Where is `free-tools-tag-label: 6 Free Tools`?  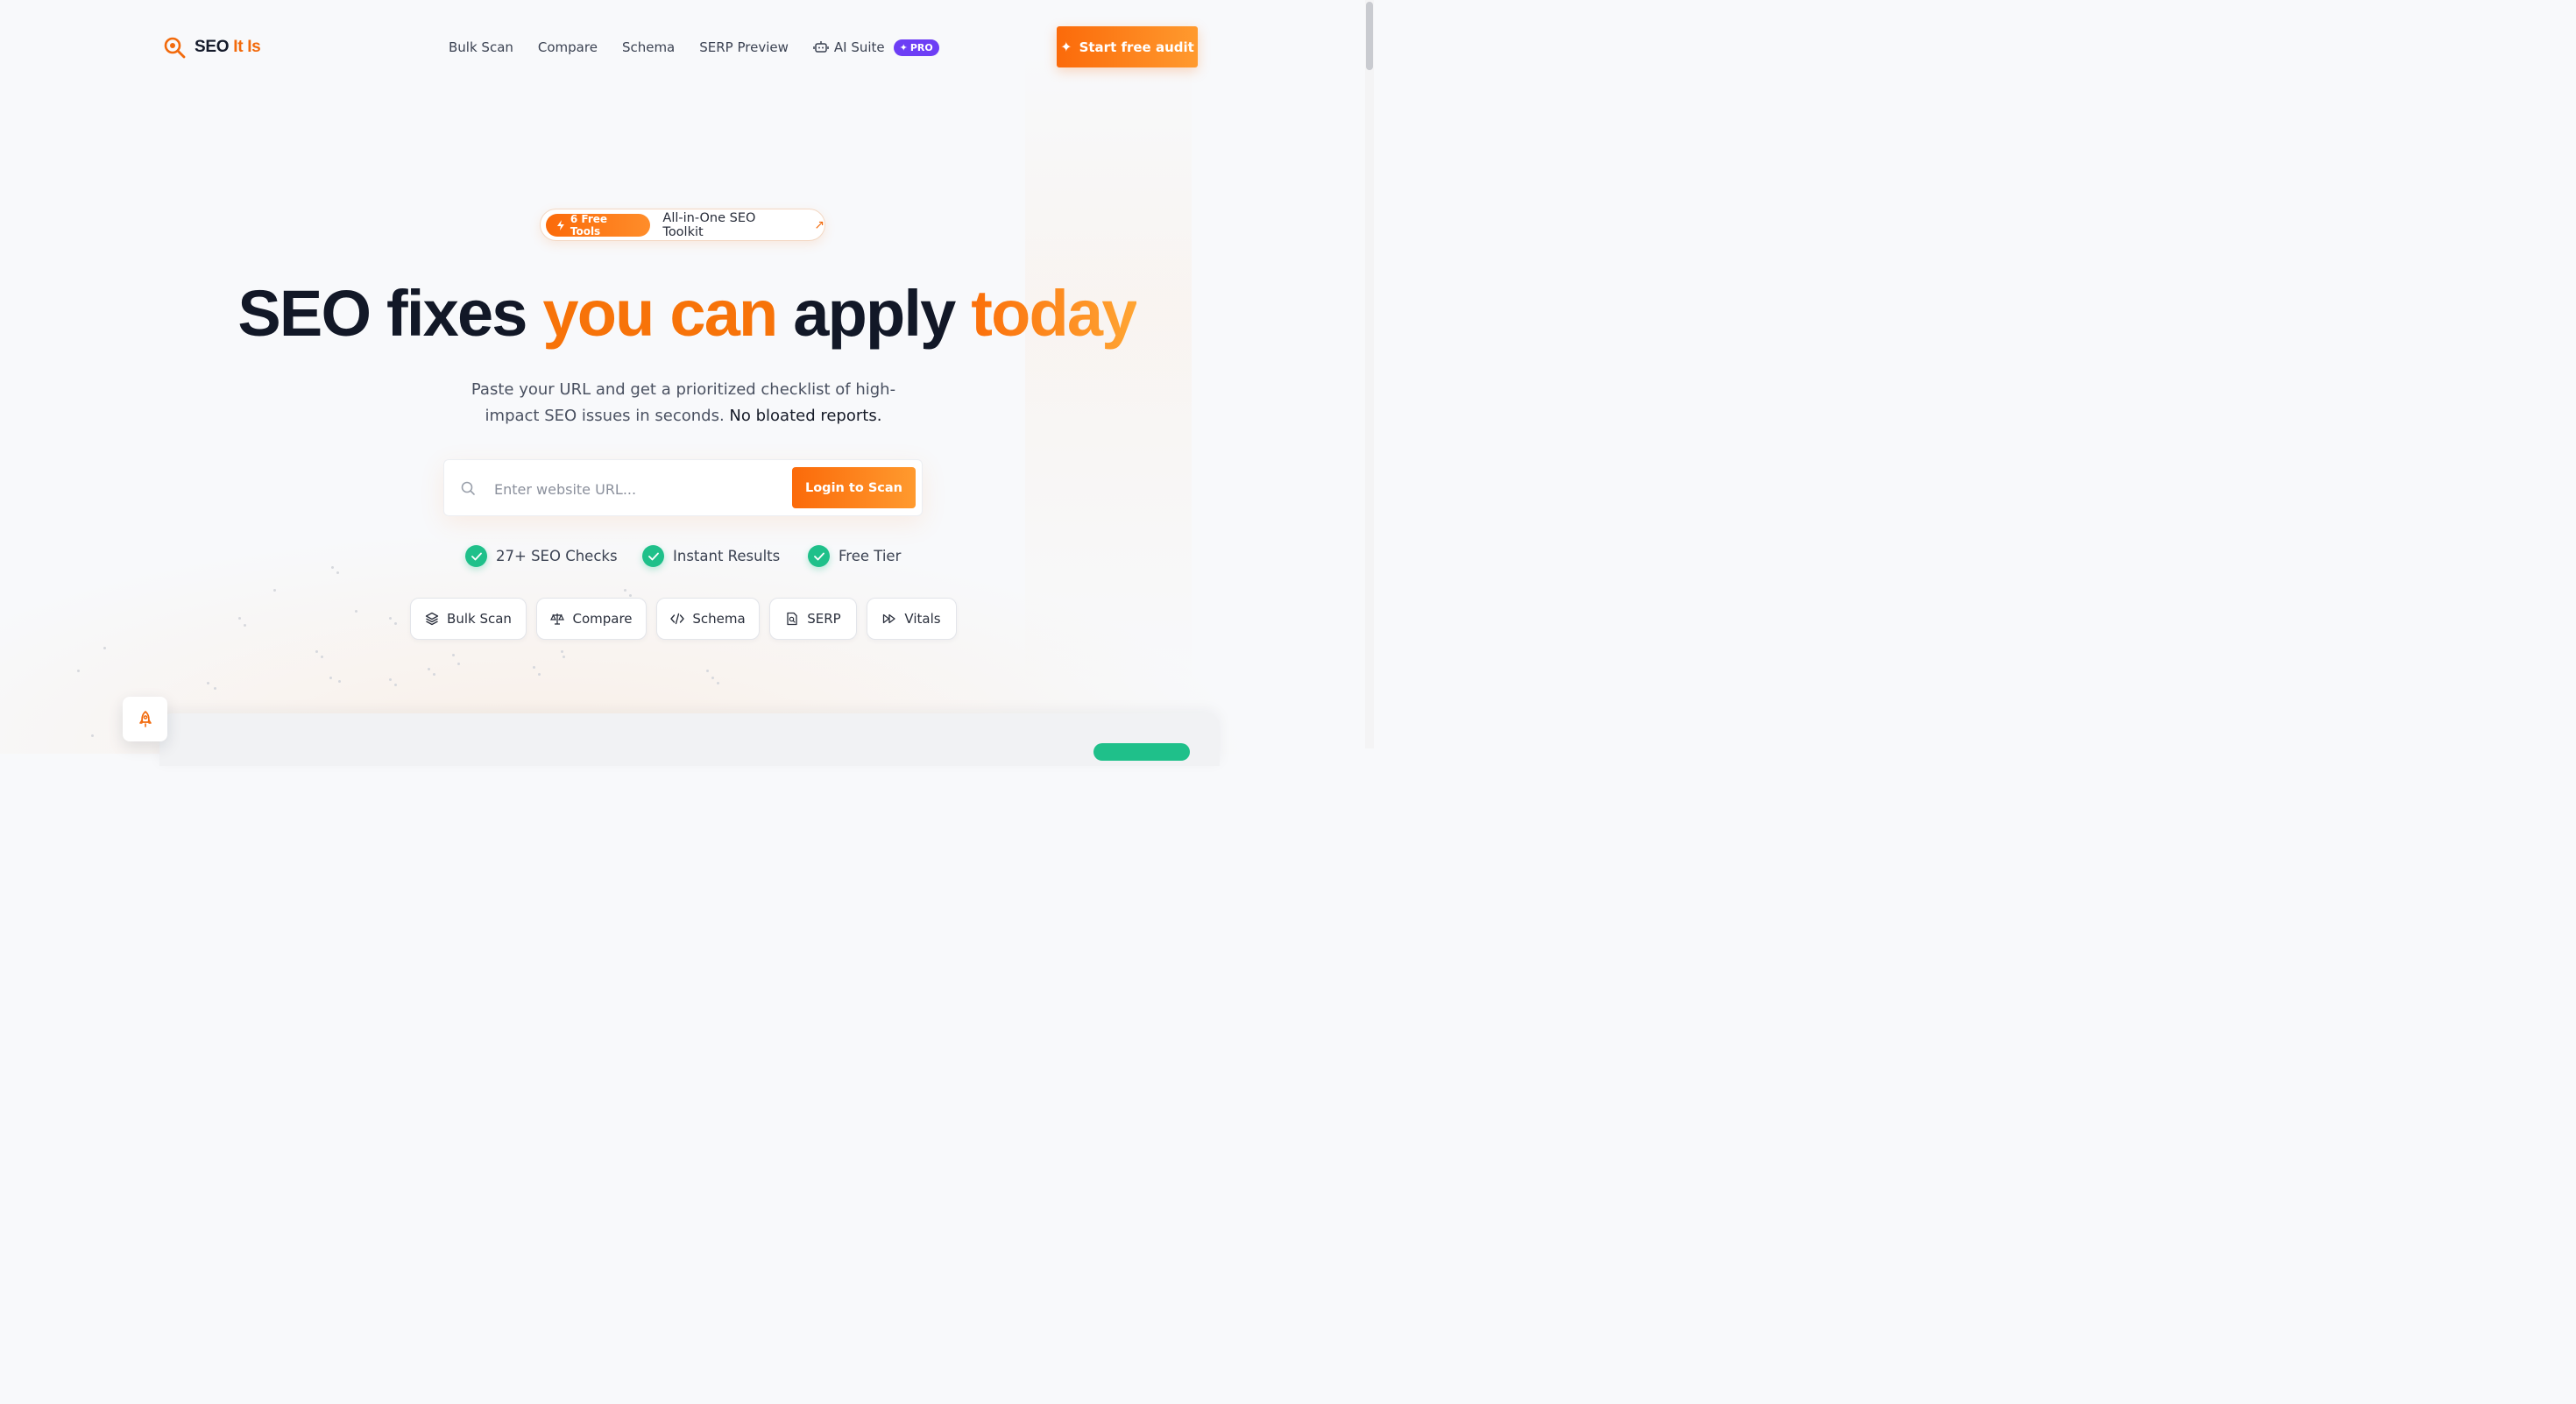
free-tools-tag-label: 6 Free Tools is located at coordinates (589, 225).